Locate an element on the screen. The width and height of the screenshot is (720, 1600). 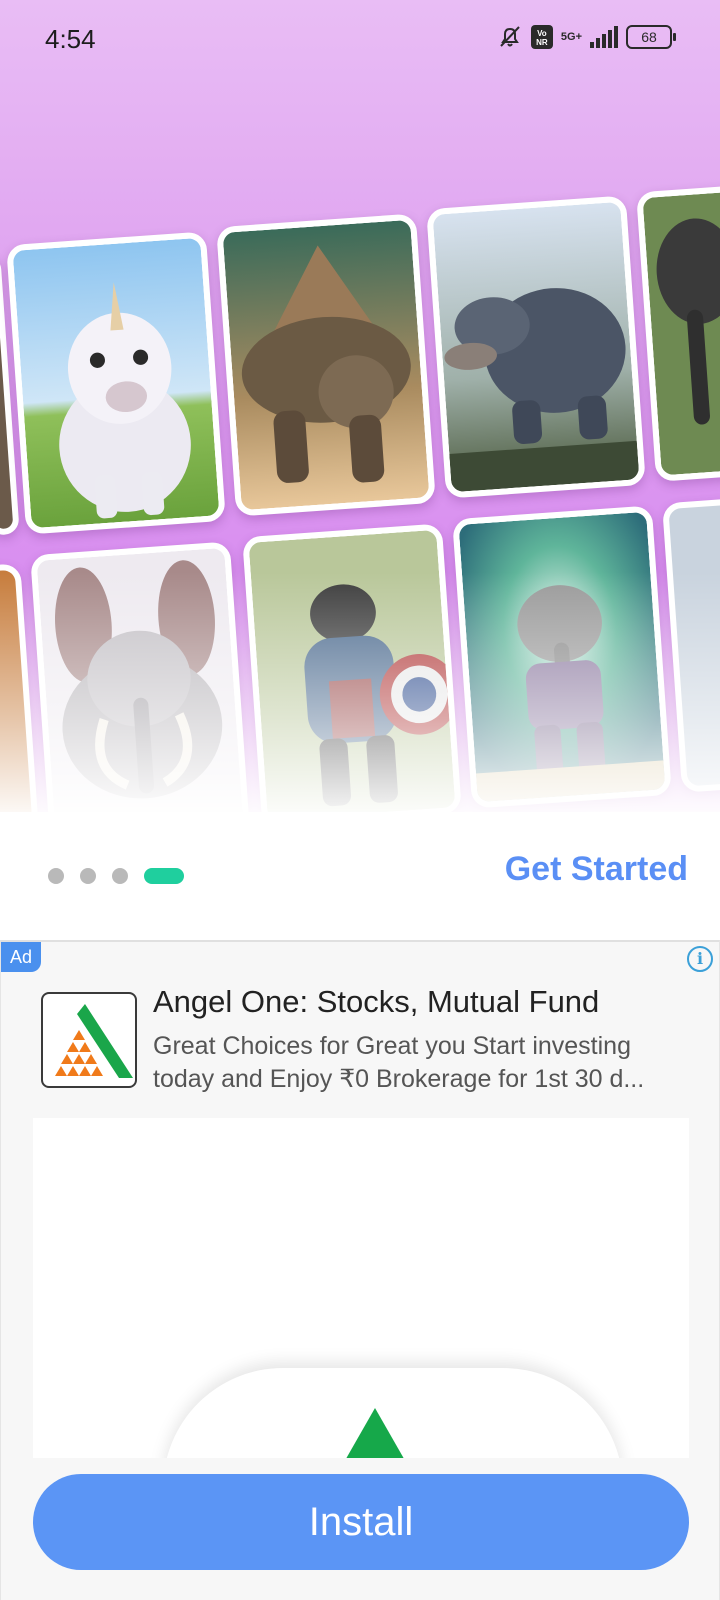
ad-app-title: Angel One: Stocks, Mutual Fund is located at coordinates (376, 1002).